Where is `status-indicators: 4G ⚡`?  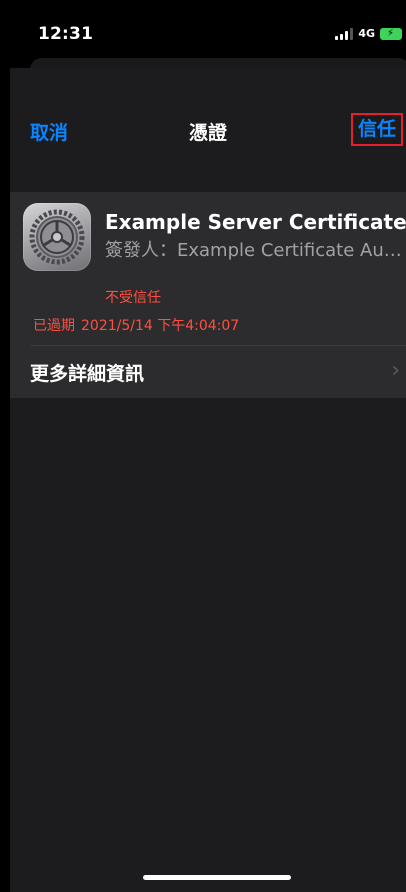 status-indicators: 4G ⚡ is located at coordinates (368, 34).